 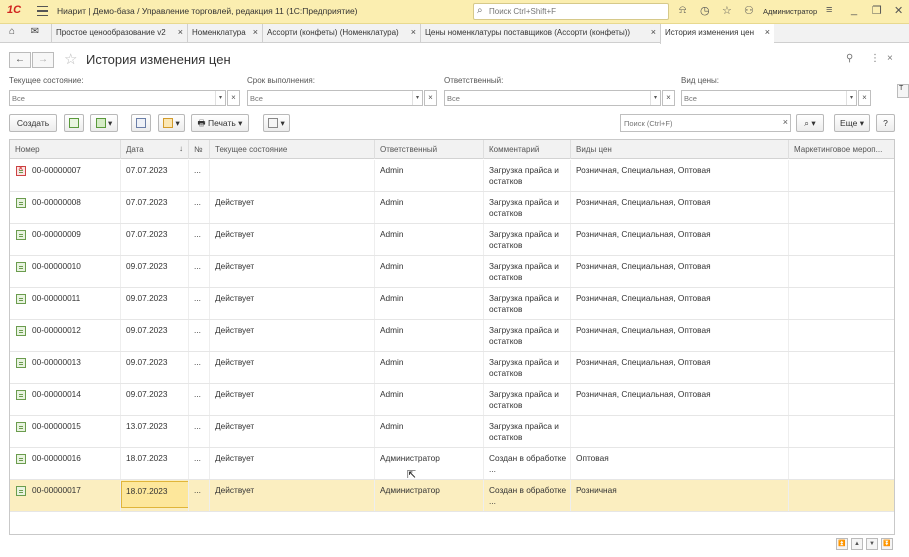 I want to click on sort-down-icon: ↓, so click(x=181, y=148).